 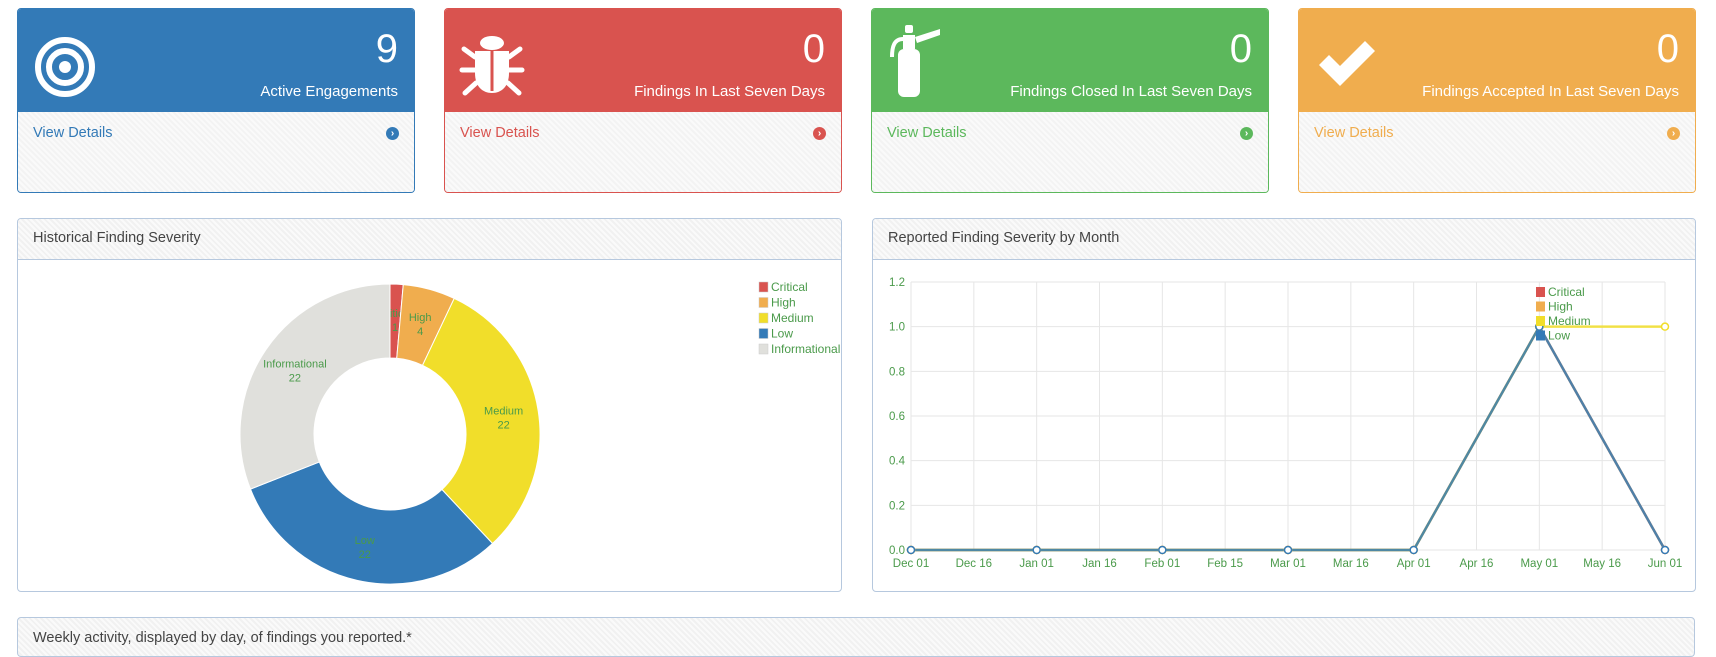 What do you see at coordinates (897, 462) in the screenshot?
I see `y-tick-label: 0.4` at bounding box center [897, 462].